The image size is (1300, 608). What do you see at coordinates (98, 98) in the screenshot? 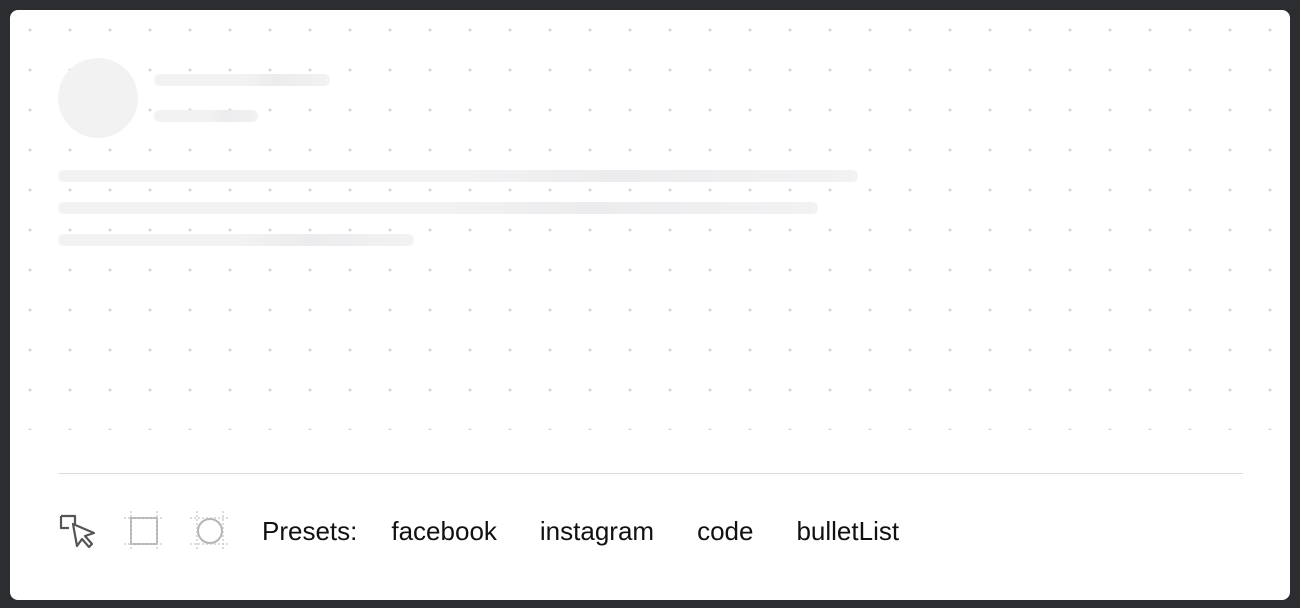
I see `skeleton-avatar` at bounding box center [98, 98].